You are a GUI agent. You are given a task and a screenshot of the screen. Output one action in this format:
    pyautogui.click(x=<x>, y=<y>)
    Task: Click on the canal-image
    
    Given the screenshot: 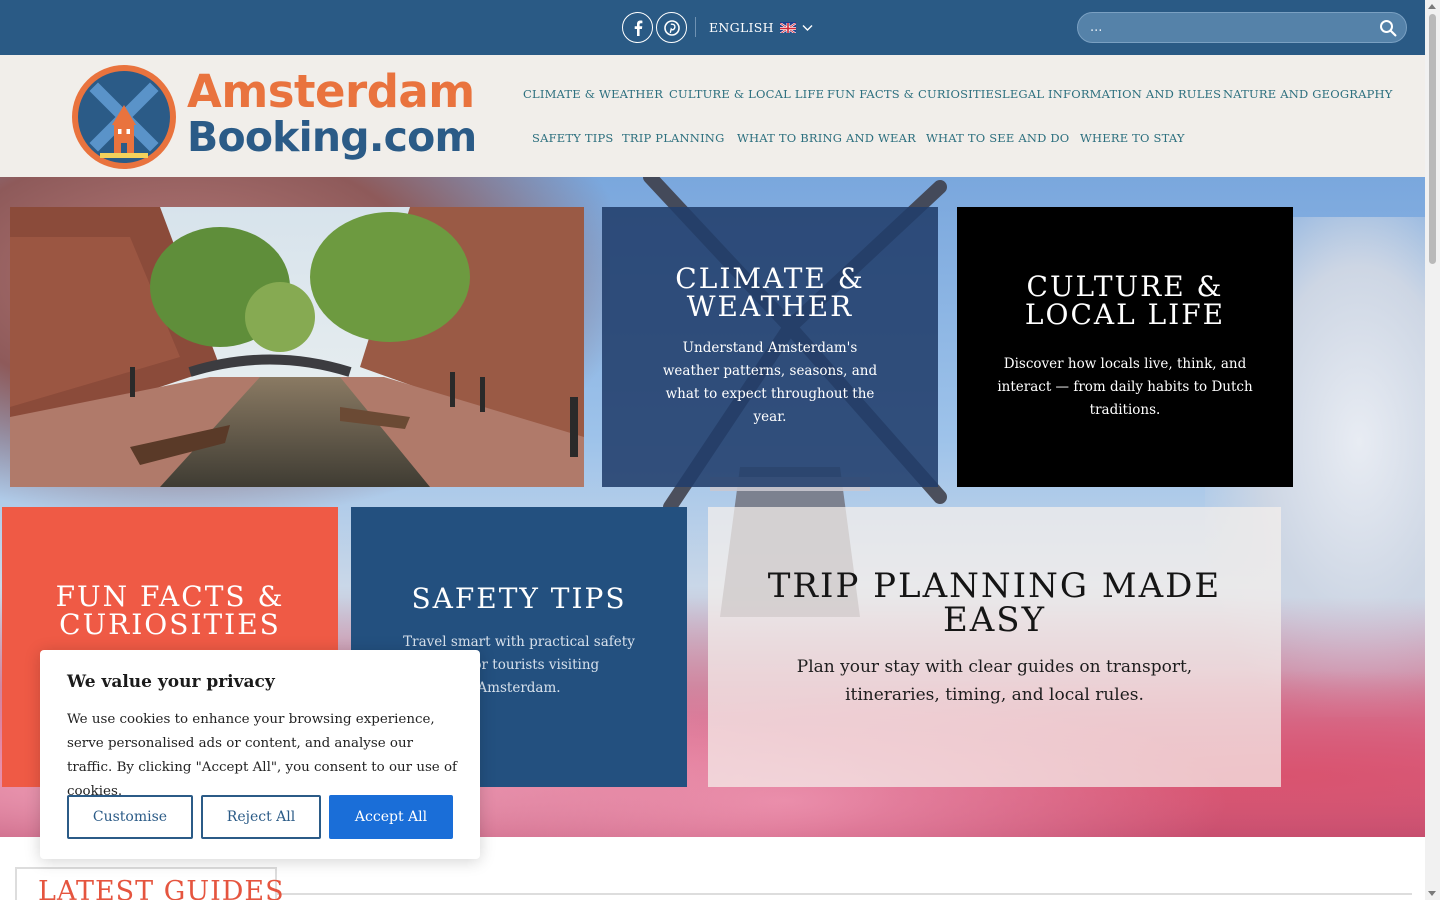 What is the action you would take?
    pyautogui.click(x=297, y=347)
    